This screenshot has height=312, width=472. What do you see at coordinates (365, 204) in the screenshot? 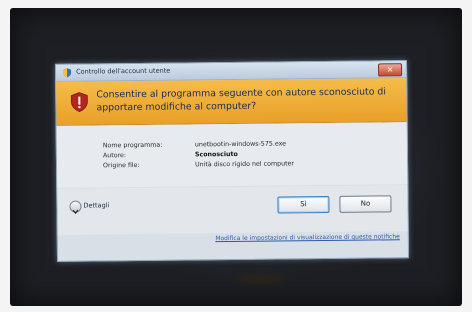
I see `no-button: No` at bounding box center [365, 204].